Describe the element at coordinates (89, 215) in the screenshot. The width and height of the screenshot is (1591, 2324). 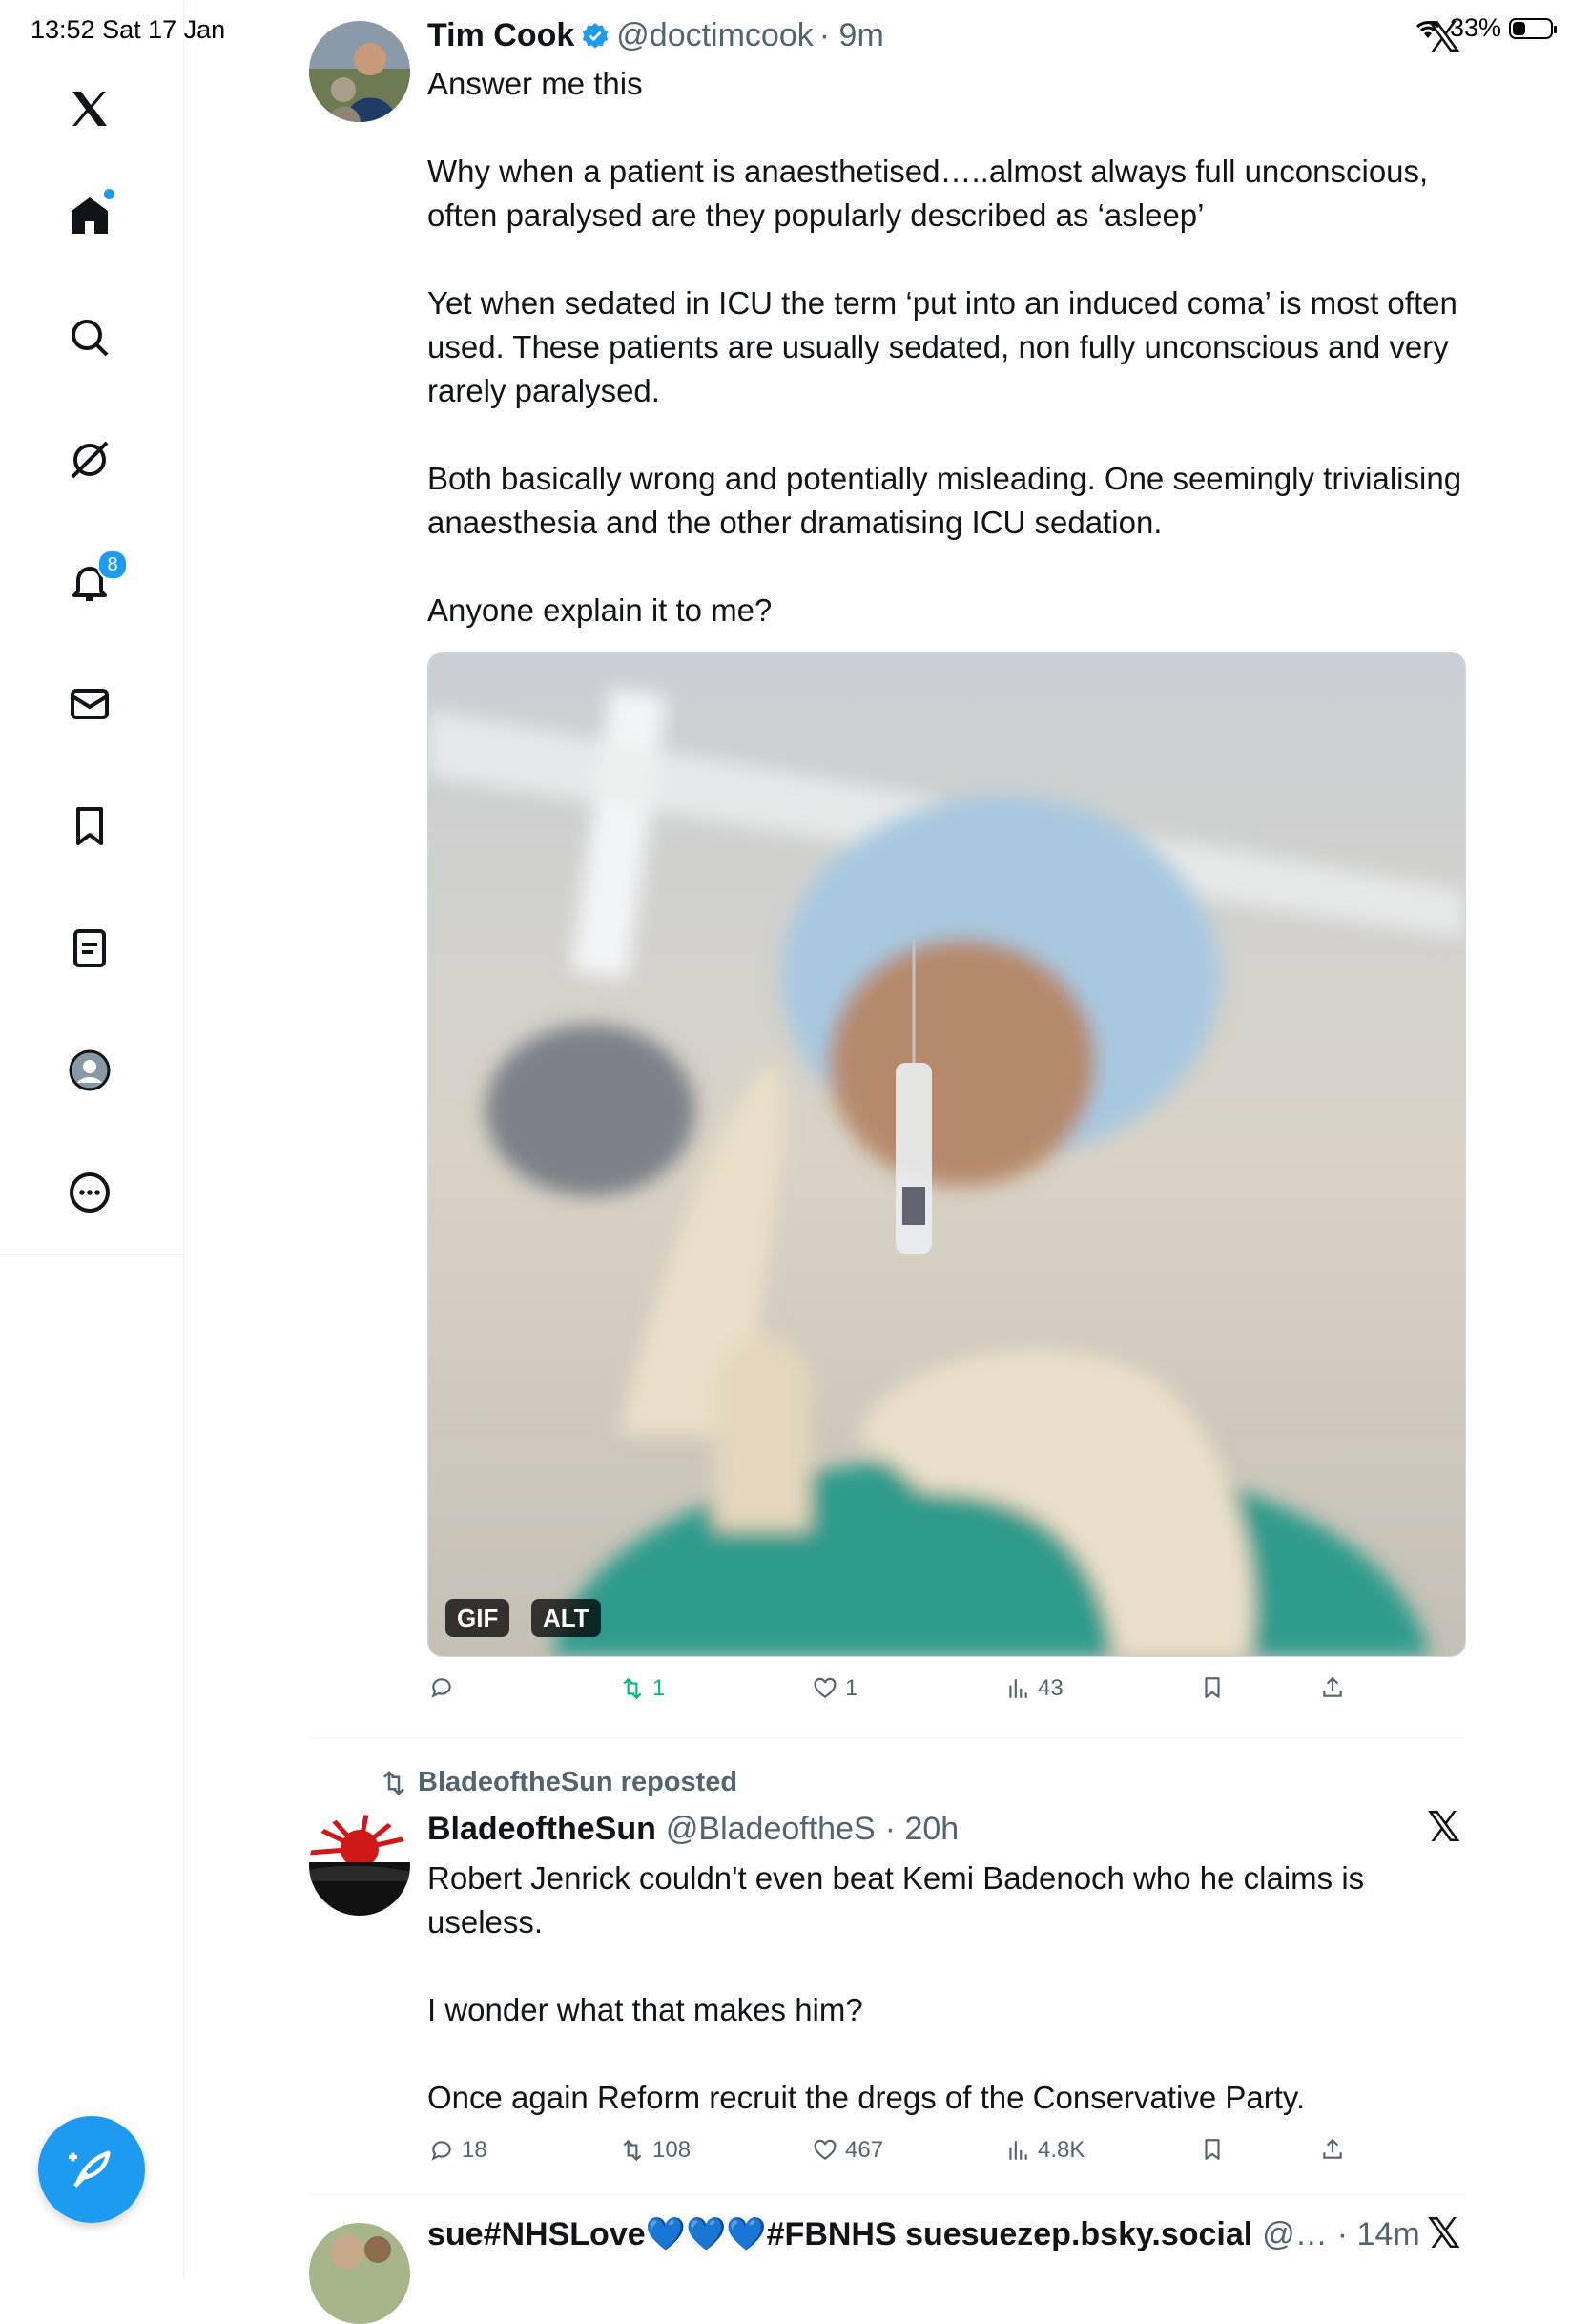
I see `home-icon` at that location.